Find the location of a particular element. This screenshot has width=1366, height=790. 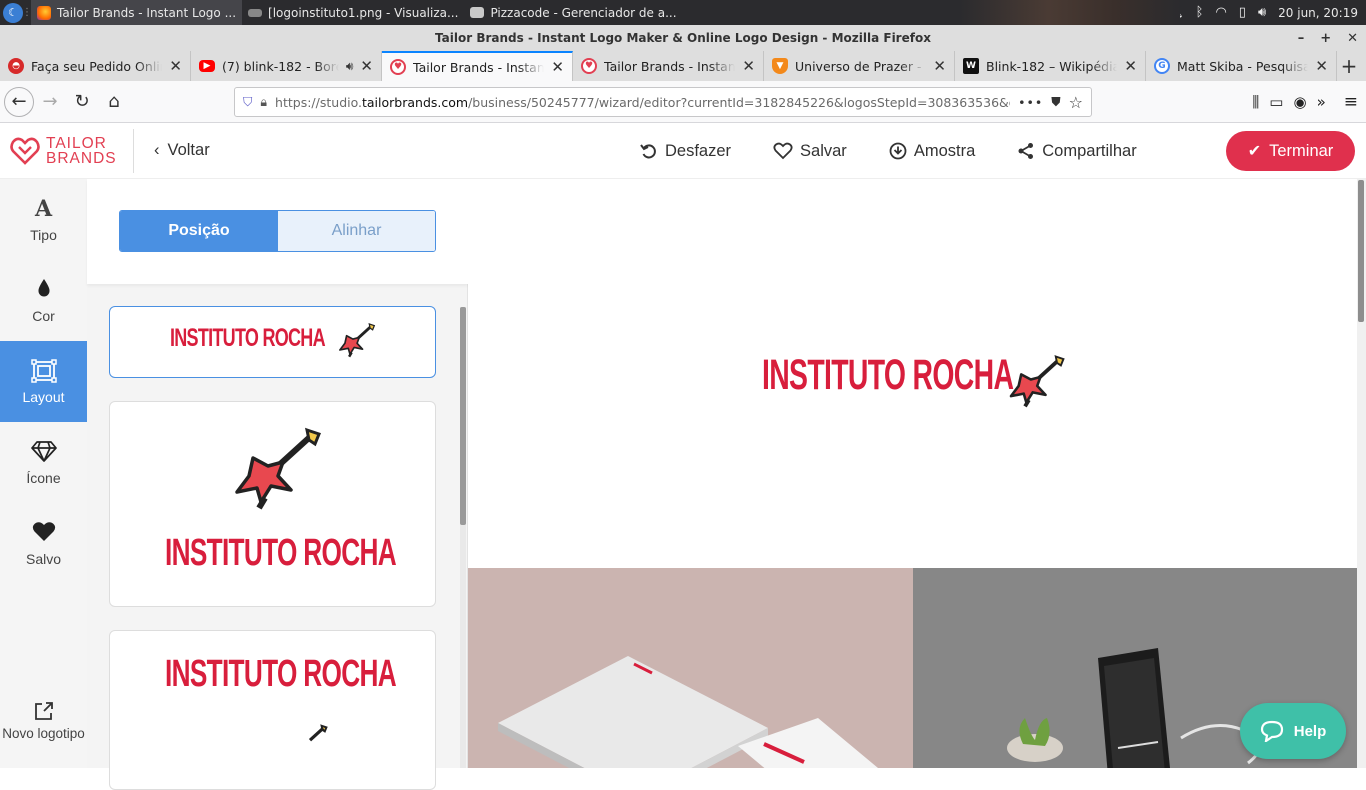

tab-position: Posição is located at coordinates (199, 231).